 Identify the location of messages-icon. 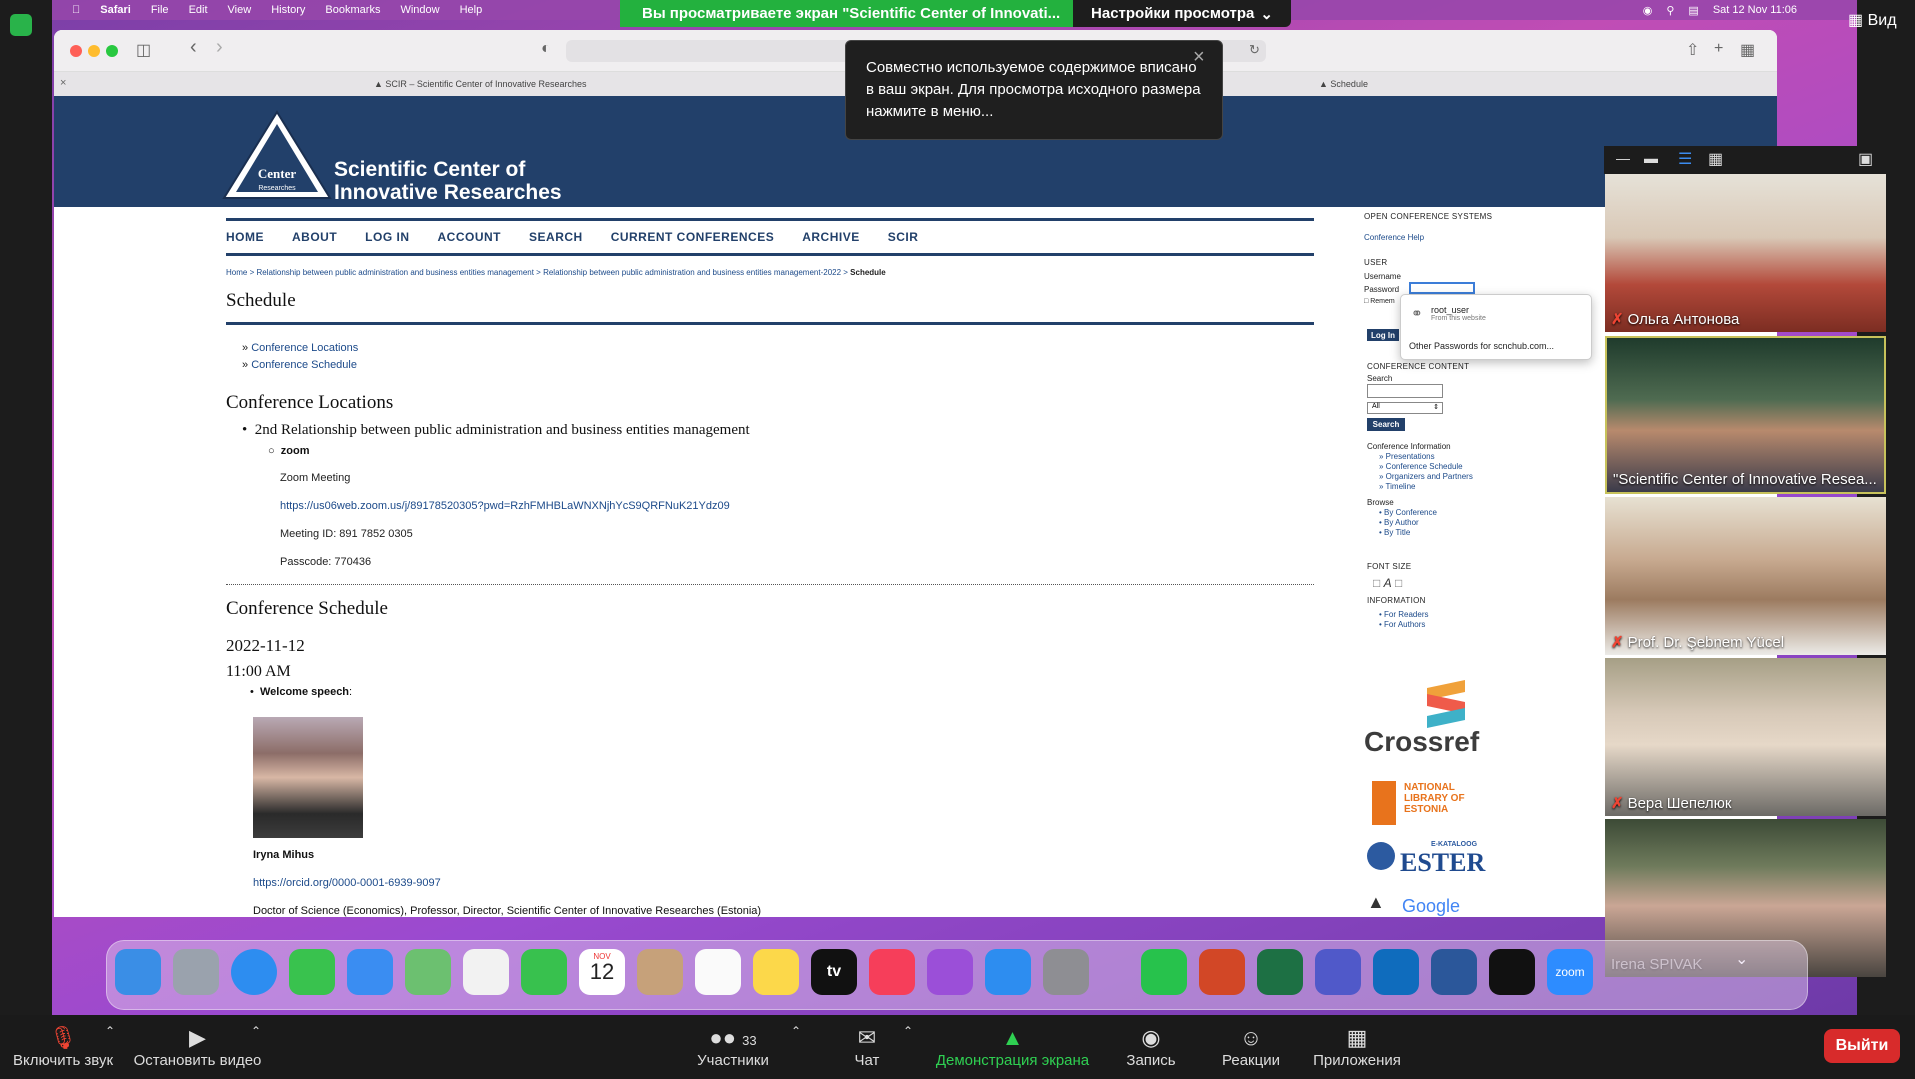
(312, 972).